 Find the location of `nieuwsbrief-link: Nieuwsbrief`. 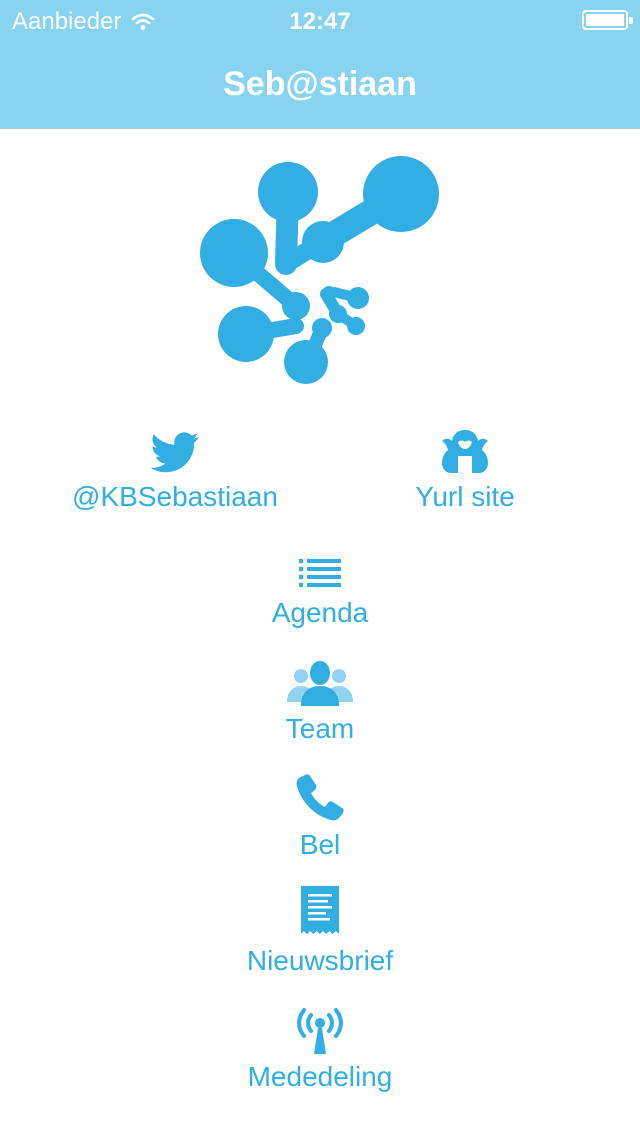

nieuwsbrief-link: Nieuwsbrief is located at coordinates (320, 931).